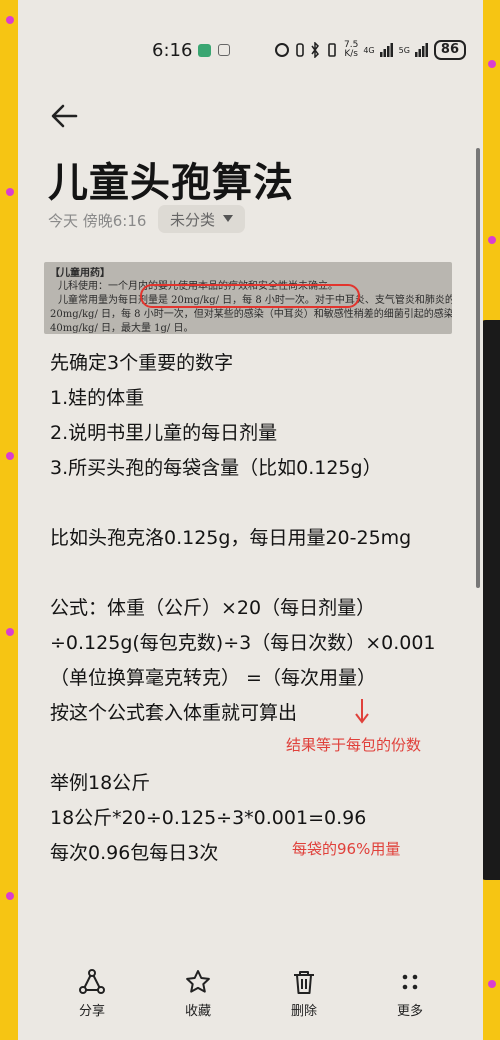  What do you see at coordinates (204, 50) in the screenshot?
I see `app-notification-icon` at bounding box center [204, 50].